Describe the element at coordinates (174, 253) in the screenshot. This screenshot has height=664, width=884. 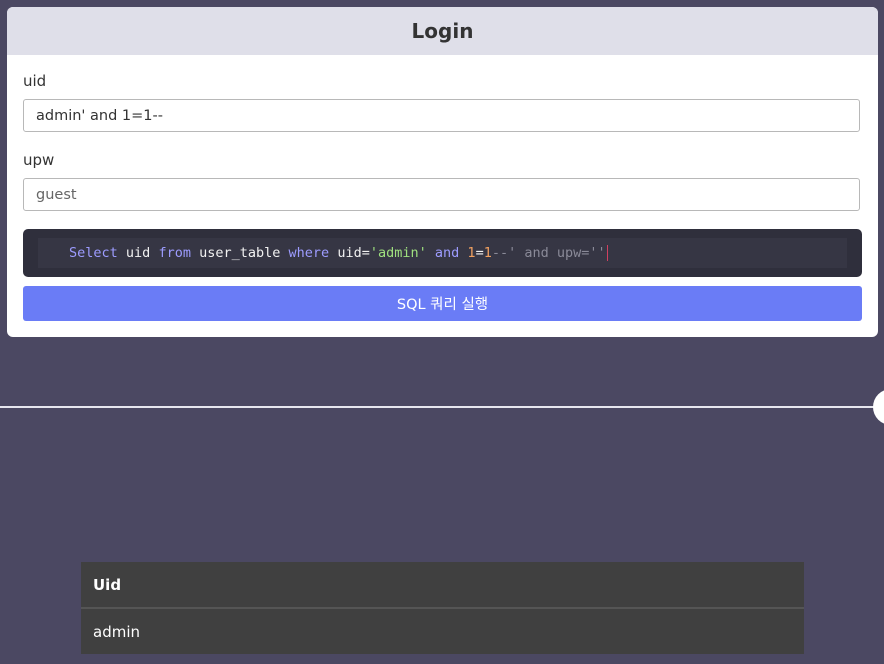
I see `sql-token: from` at that location.